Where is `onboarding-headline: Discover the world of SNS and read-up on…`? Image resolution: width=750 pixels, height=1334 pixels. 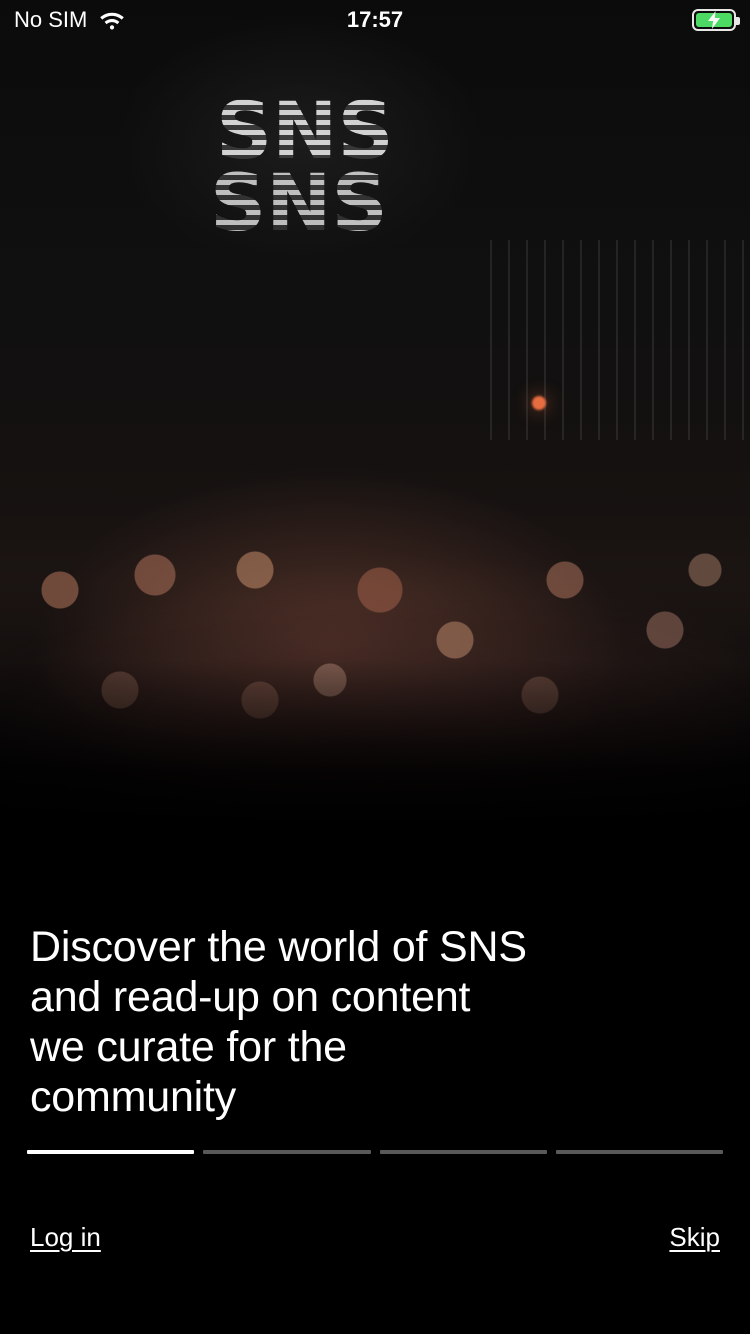 onboarding-headline: Discover the world of SNS and read-up on… is located at coordinates (278, 1022).